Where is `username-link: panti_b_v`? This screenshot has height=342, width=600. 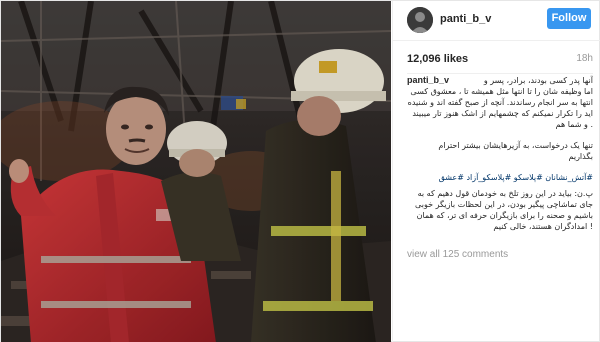 username-link: panti_b_v is located at coordinates (465, 19).